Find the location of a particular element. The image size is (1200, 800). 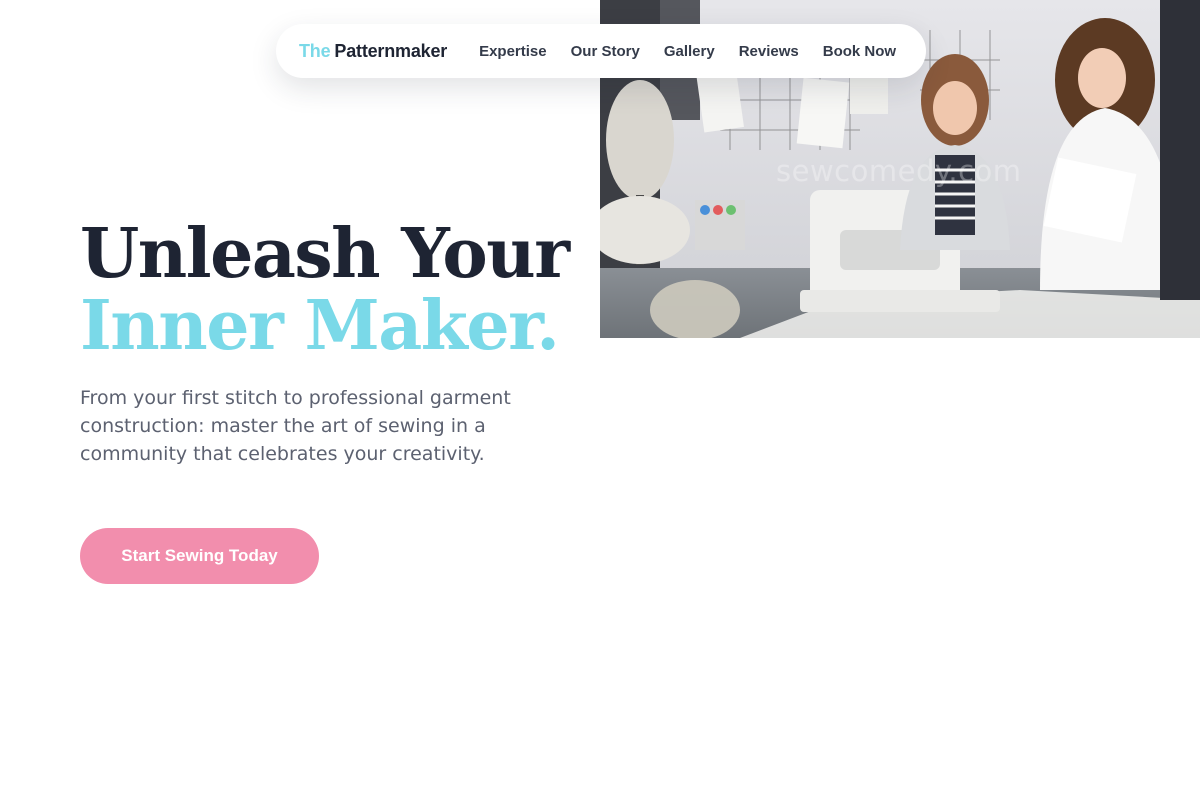

hero-headline: Unleash Your Inner Maker. is located at coordinates (325, 290).